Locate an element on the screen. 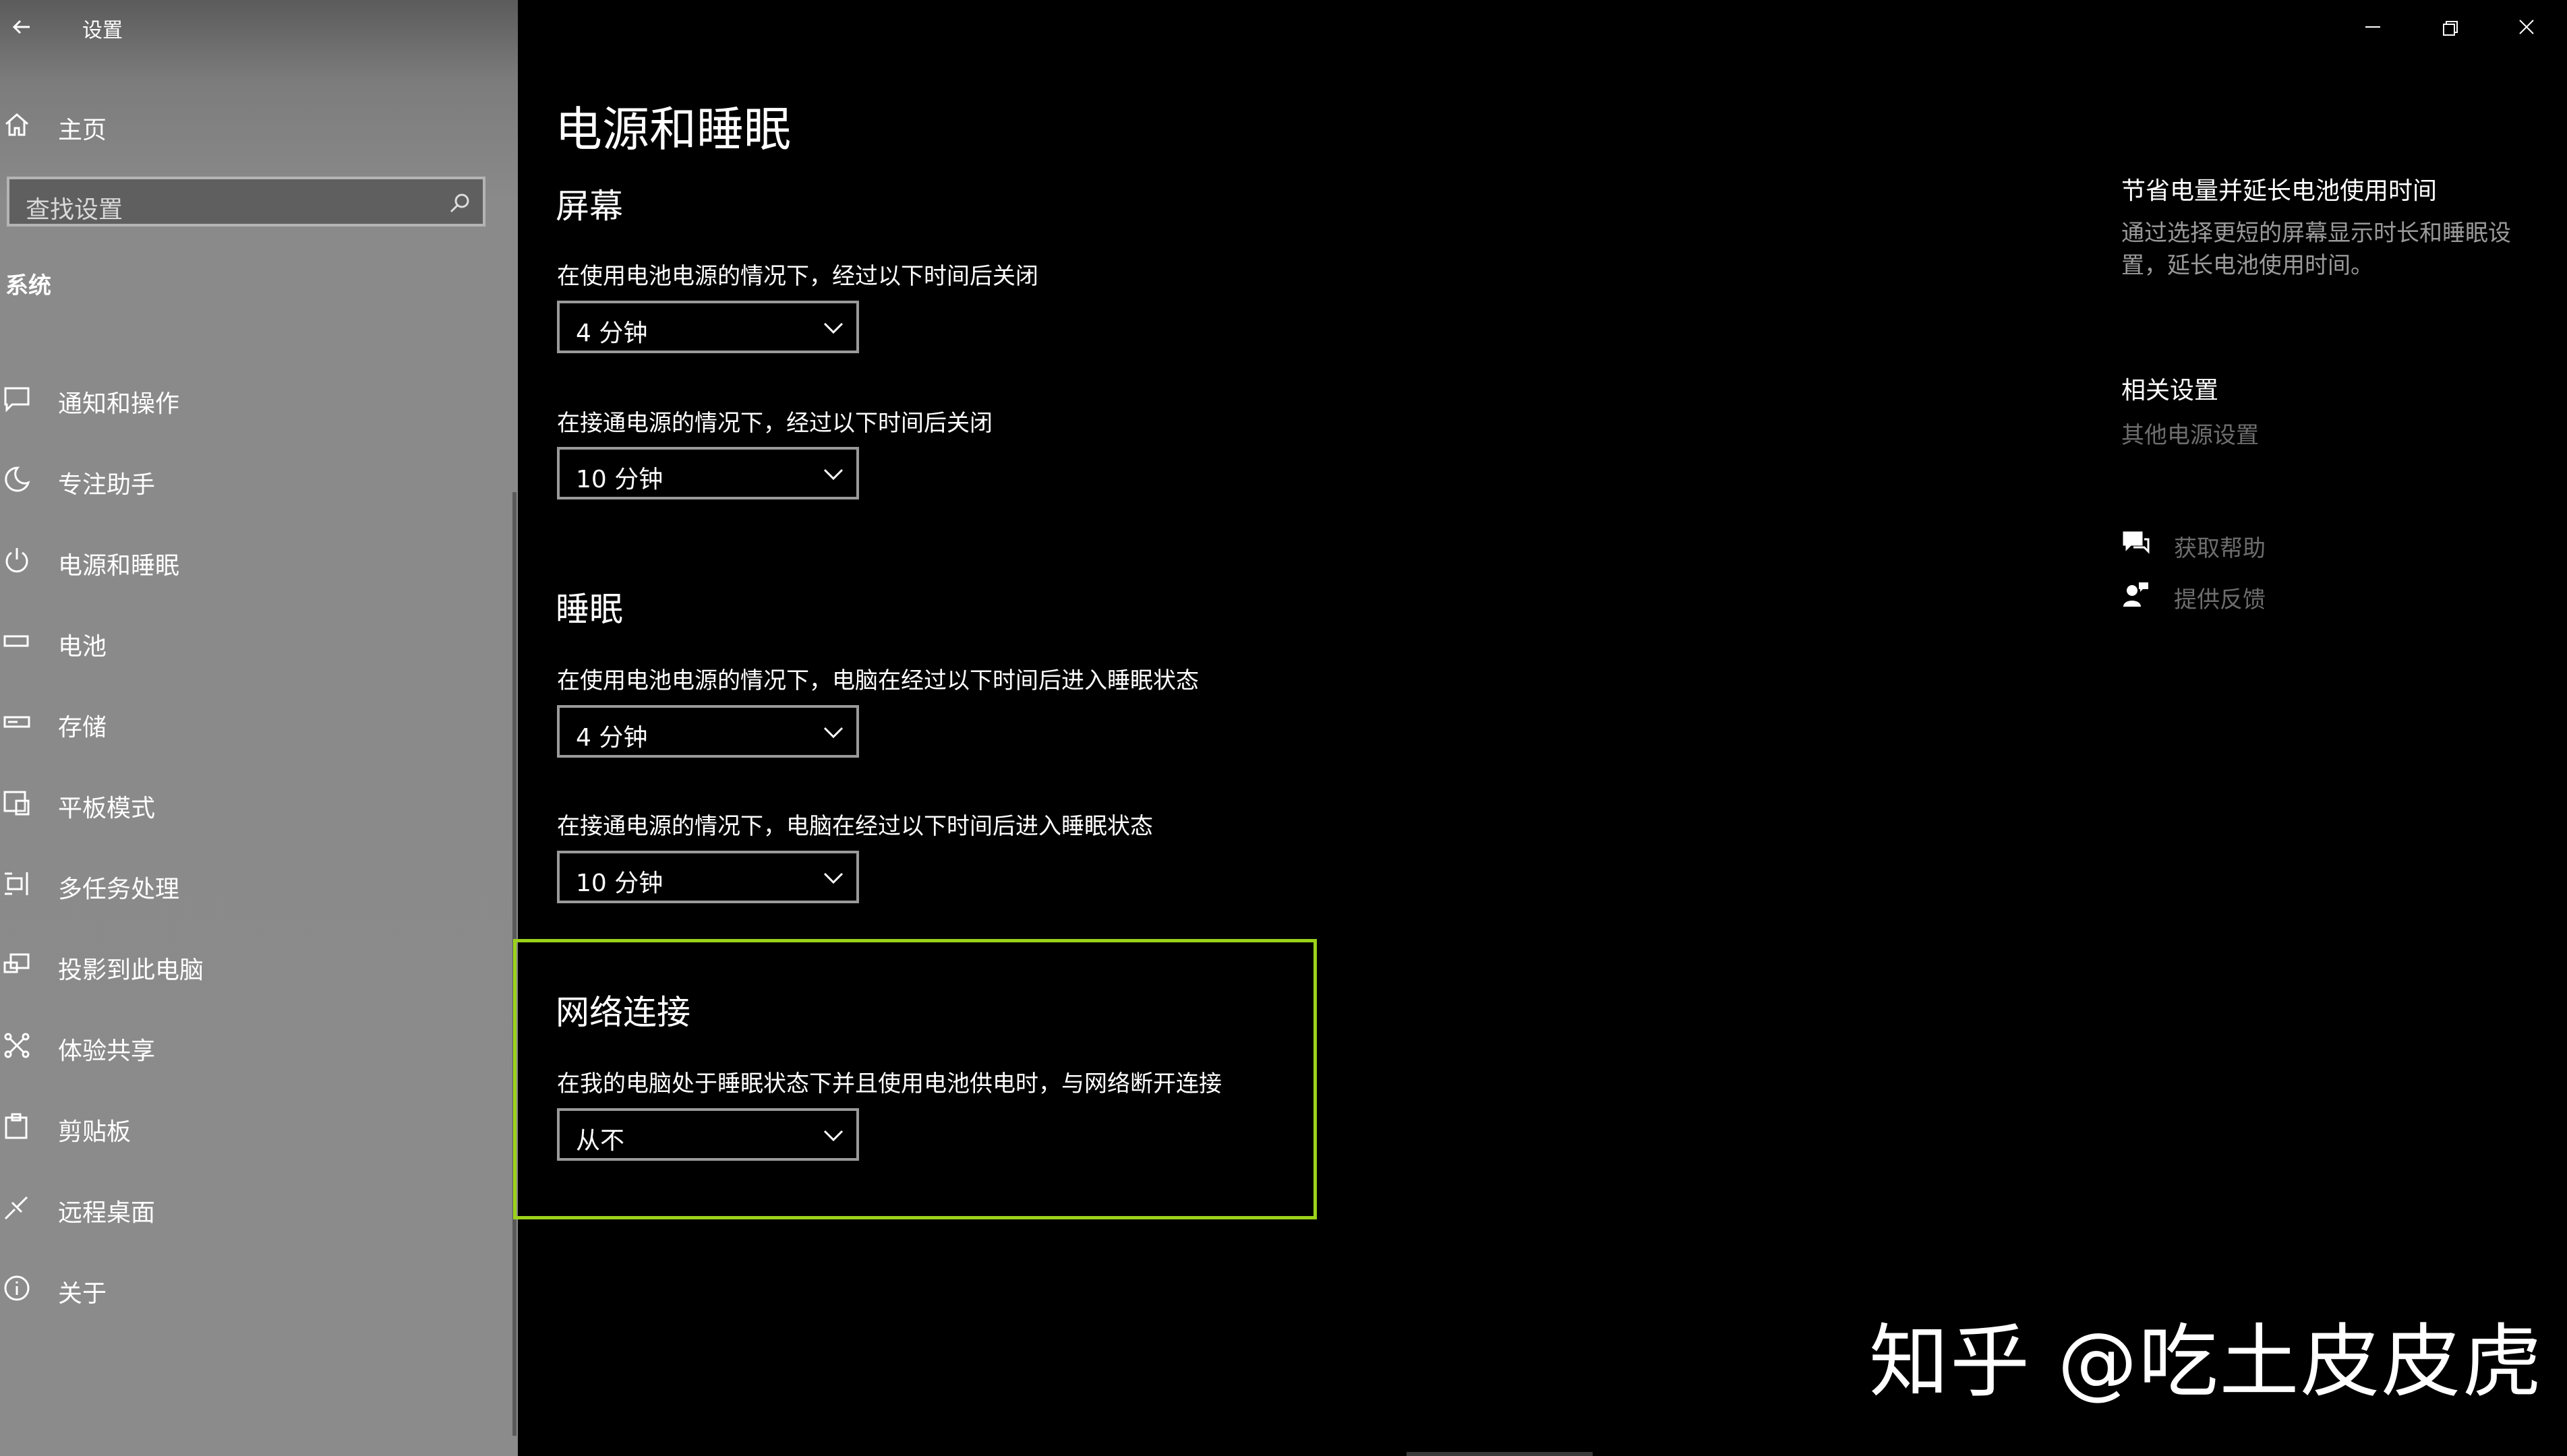  tip-text: 通过选择更短的屏幕显示时长和睡眠设置，延长电池使用时间。 is located at coordinates (2316, 249).